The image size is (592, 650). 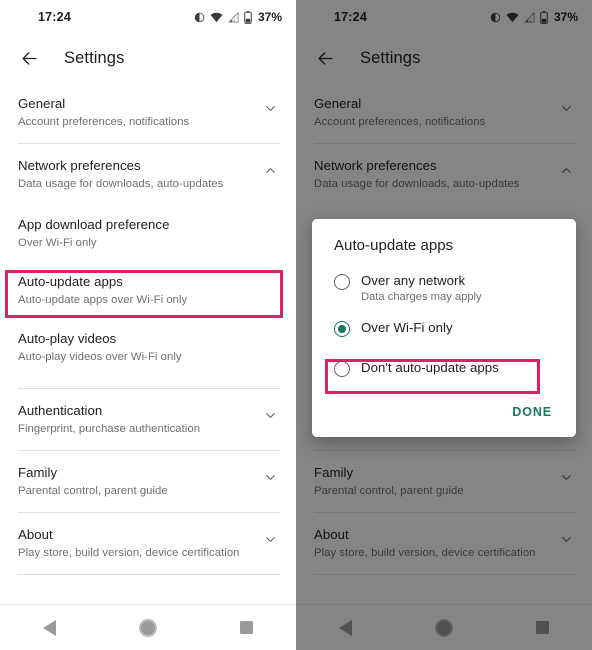 What do you see at coordinates (413, 280) in the screenshot?
I see `option-label: Over any network` at bounding box center [413, 280].